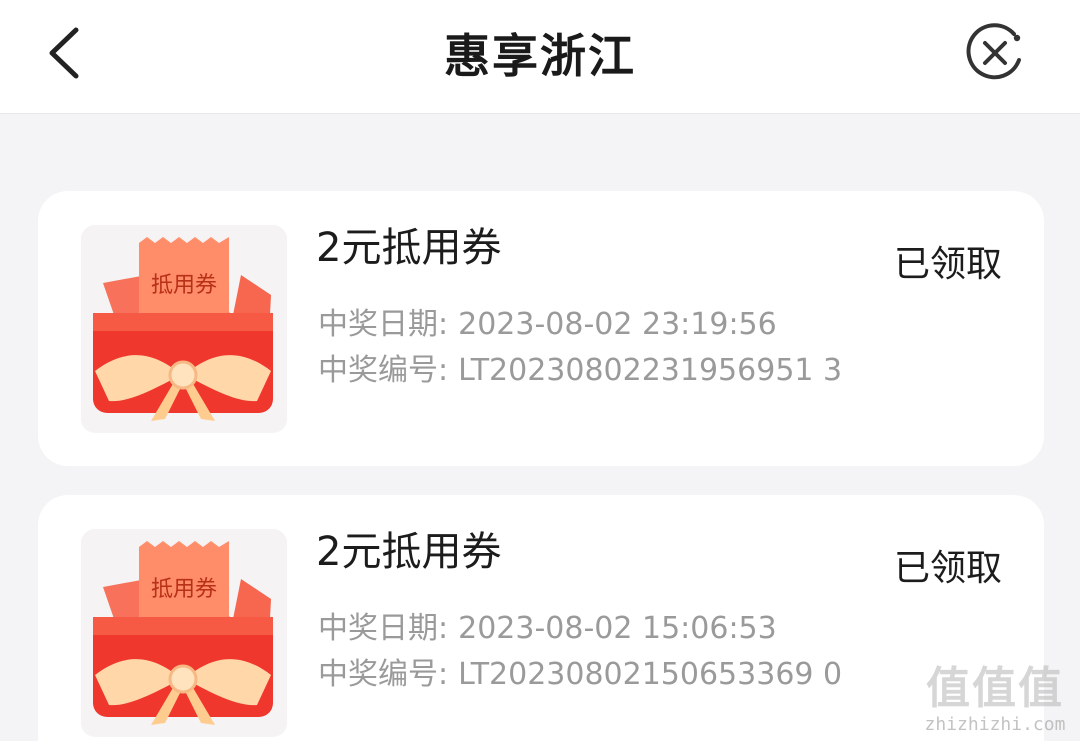 The width and height of the screenshot is (1080, 741). What do you see at coordinates (995, 724) in the screenshot?
I see `watermark-url: zhizhizhi.com` at bounding box center [995, 724].